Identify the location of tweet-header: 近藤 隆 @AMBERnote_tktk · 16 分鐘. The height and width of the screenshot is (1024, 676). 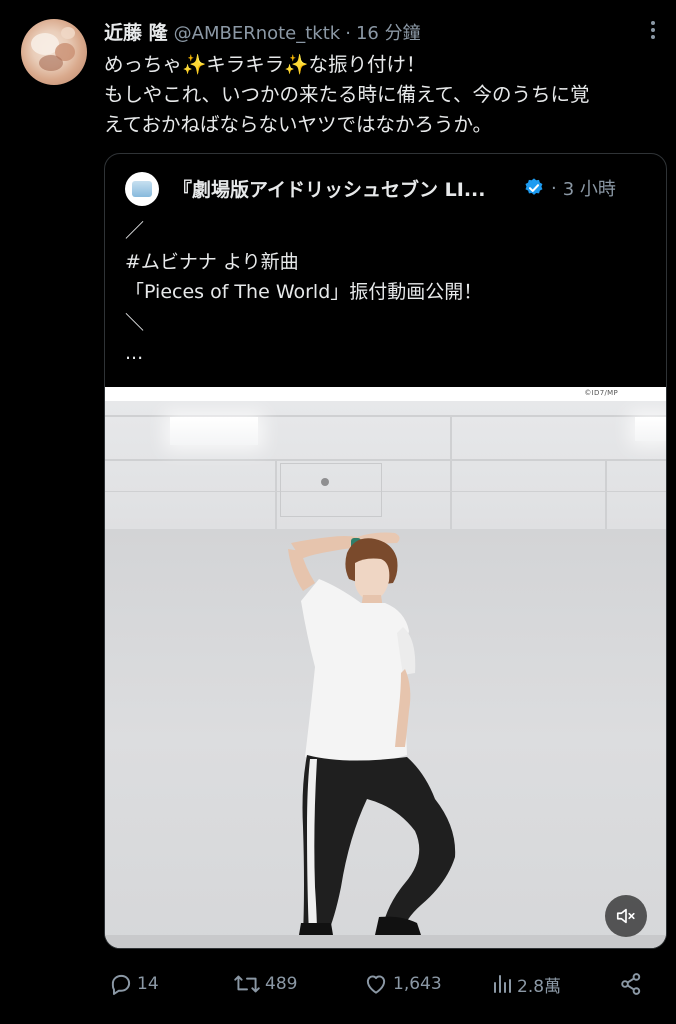
(262, 31).